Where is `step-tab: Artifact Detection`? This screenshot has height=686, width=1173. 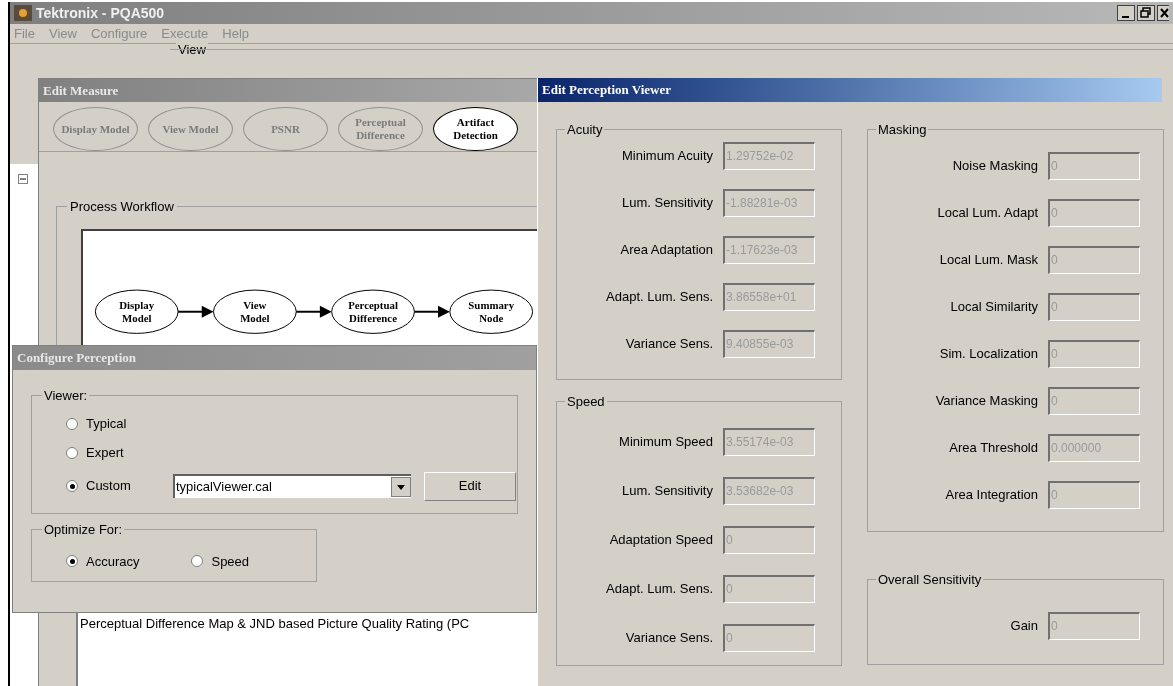 step-tab: Artifact Detection is located at coordinates (475, 129).